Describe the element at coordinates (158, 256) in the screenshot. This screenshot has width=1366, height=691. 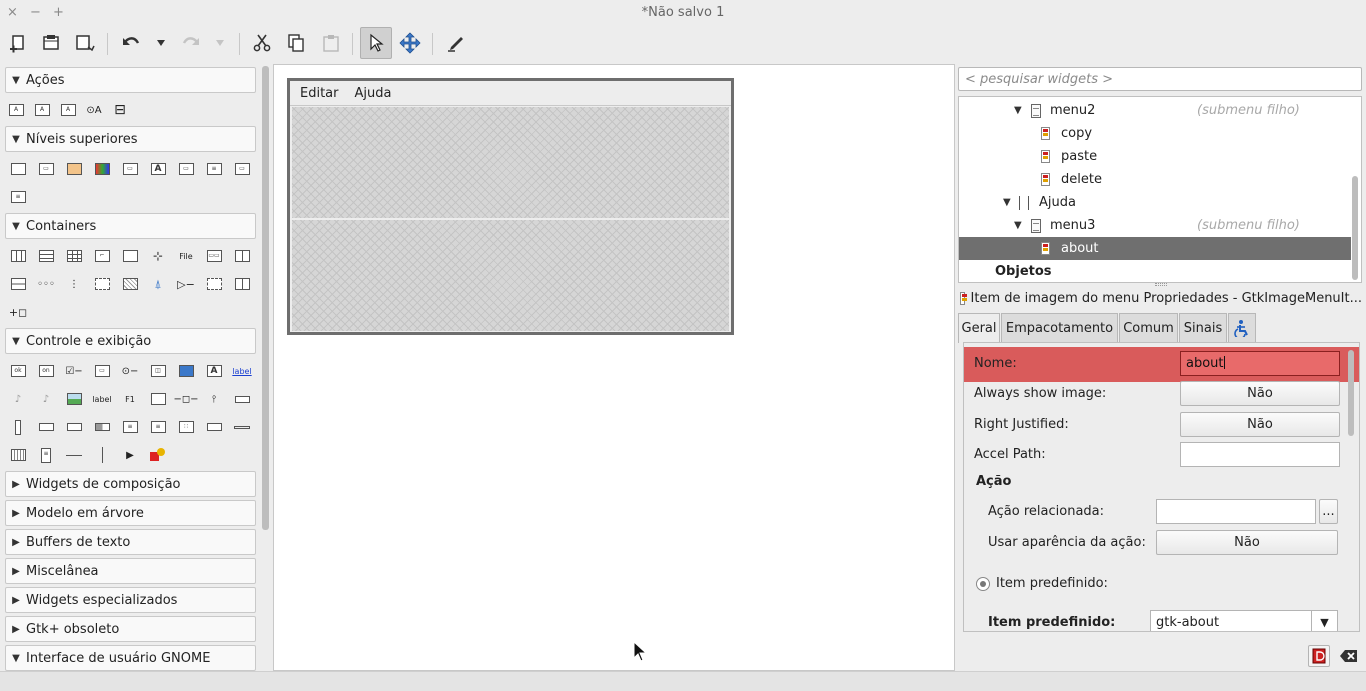
I see `fixed-widget-icon: ⊹` at that location.